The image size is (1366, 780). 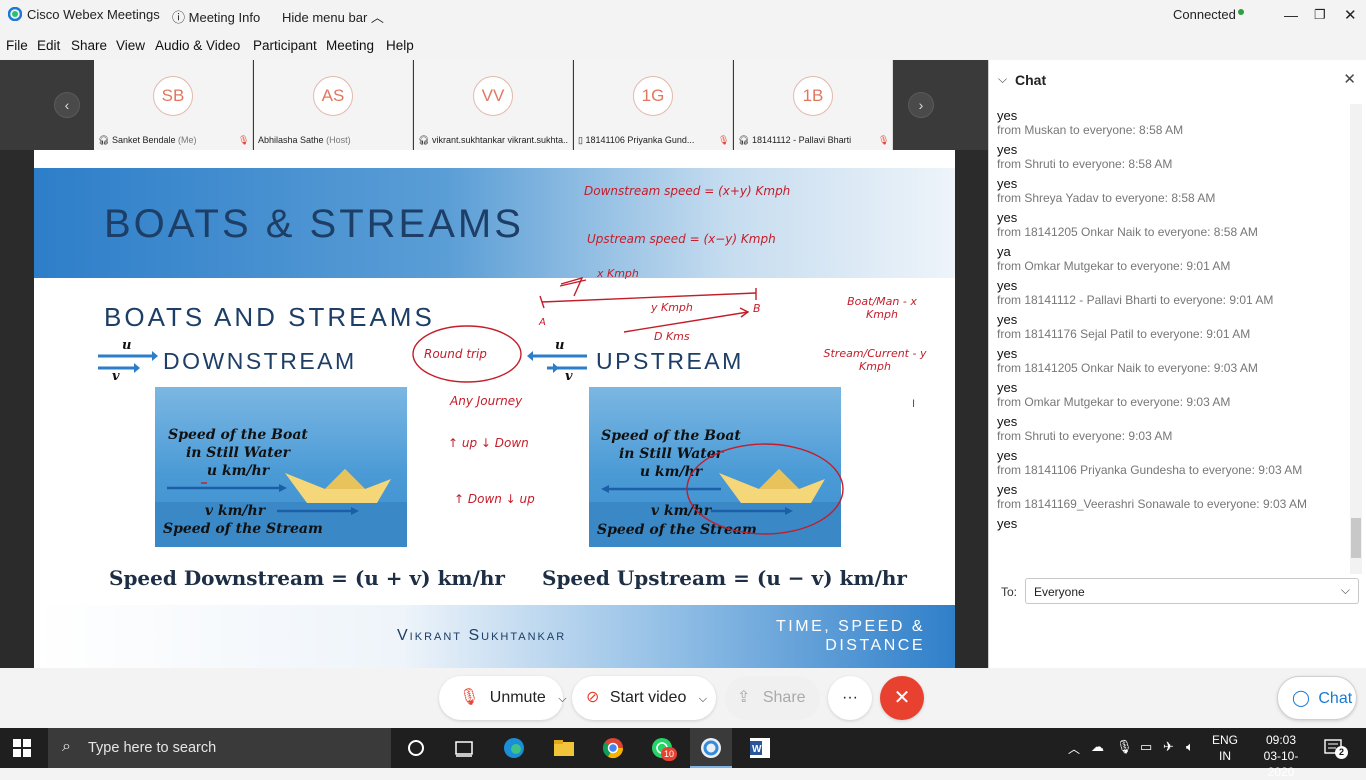 I want to click on microphone-icon: 🎙︎, so click(x=1124, y=747).